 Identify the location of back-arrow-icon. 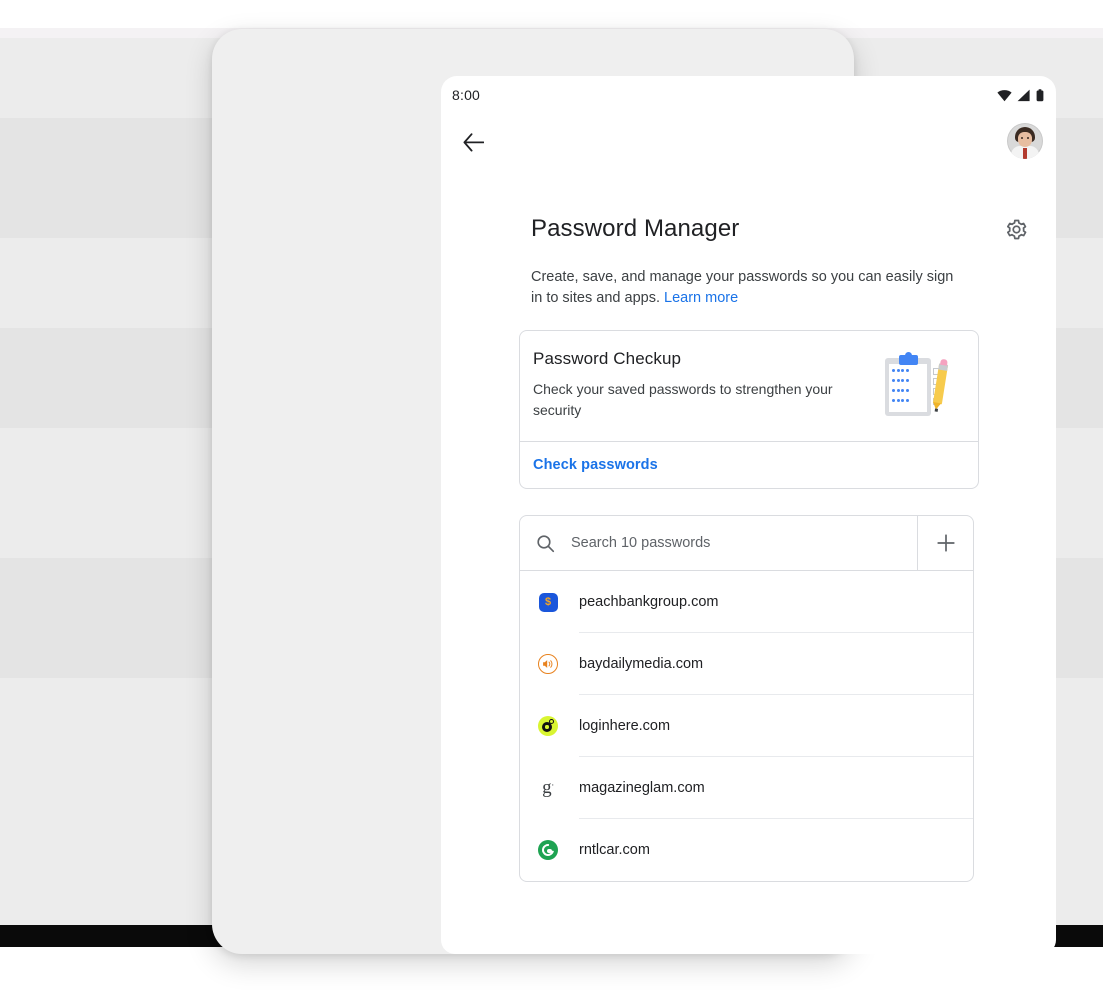
(473, 141).